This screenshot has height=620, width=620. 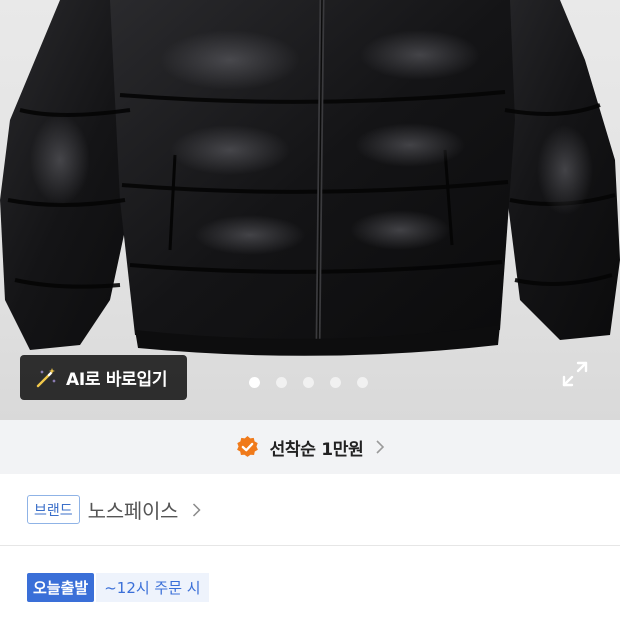 What do you see at coordinates (133, 511) in the screenshot?
I see `brand-name: 노스페이스` at bounding box center [133, 511].